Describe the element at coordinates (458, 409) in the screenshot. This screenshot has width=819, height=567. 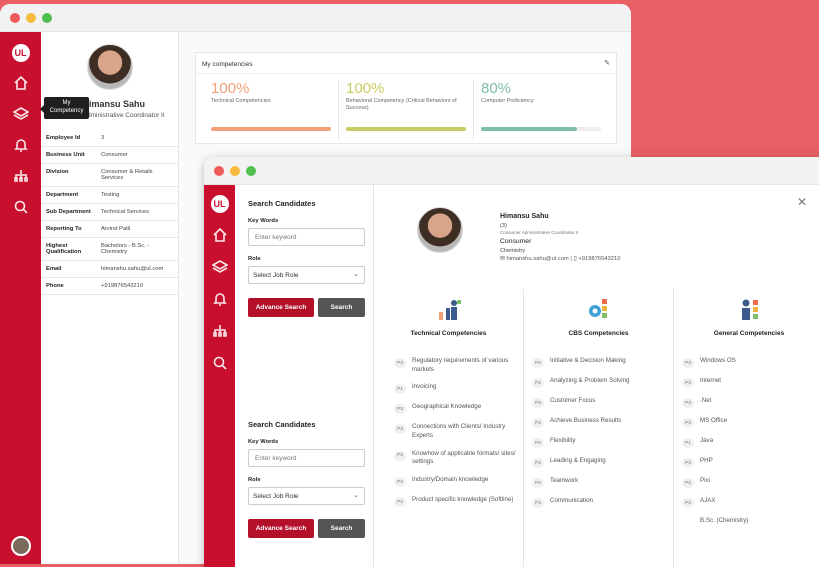
I see `competency-item: P3 Geographical Knowledge` at that location.